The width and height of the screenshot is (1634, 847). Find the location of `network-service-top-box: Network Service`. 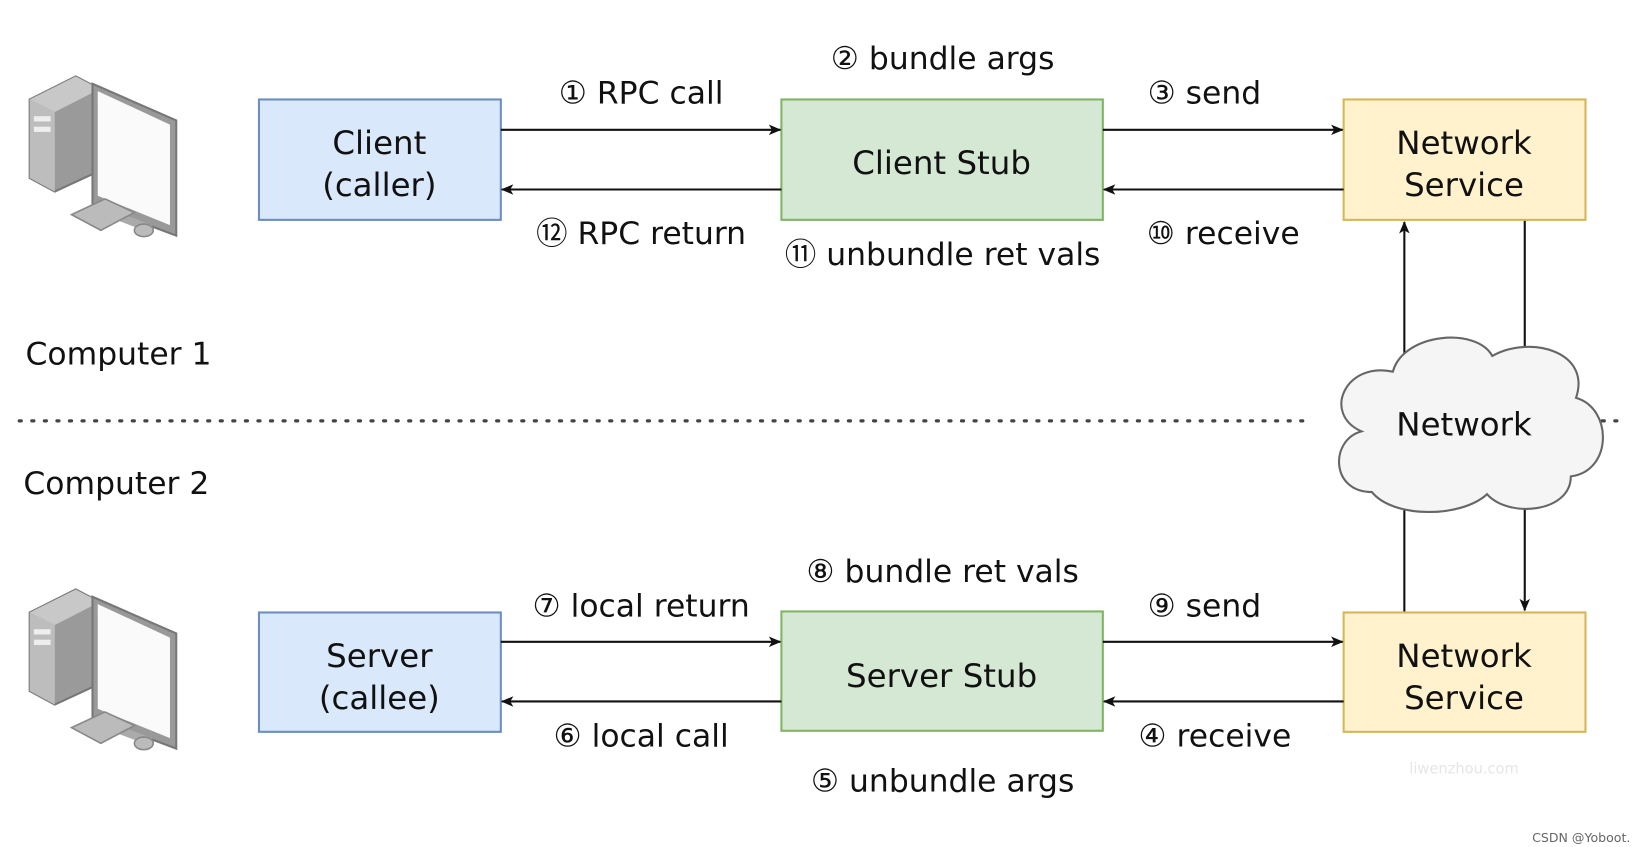

network-service-top-box: Network Service is located at coordinates (1464, 159).